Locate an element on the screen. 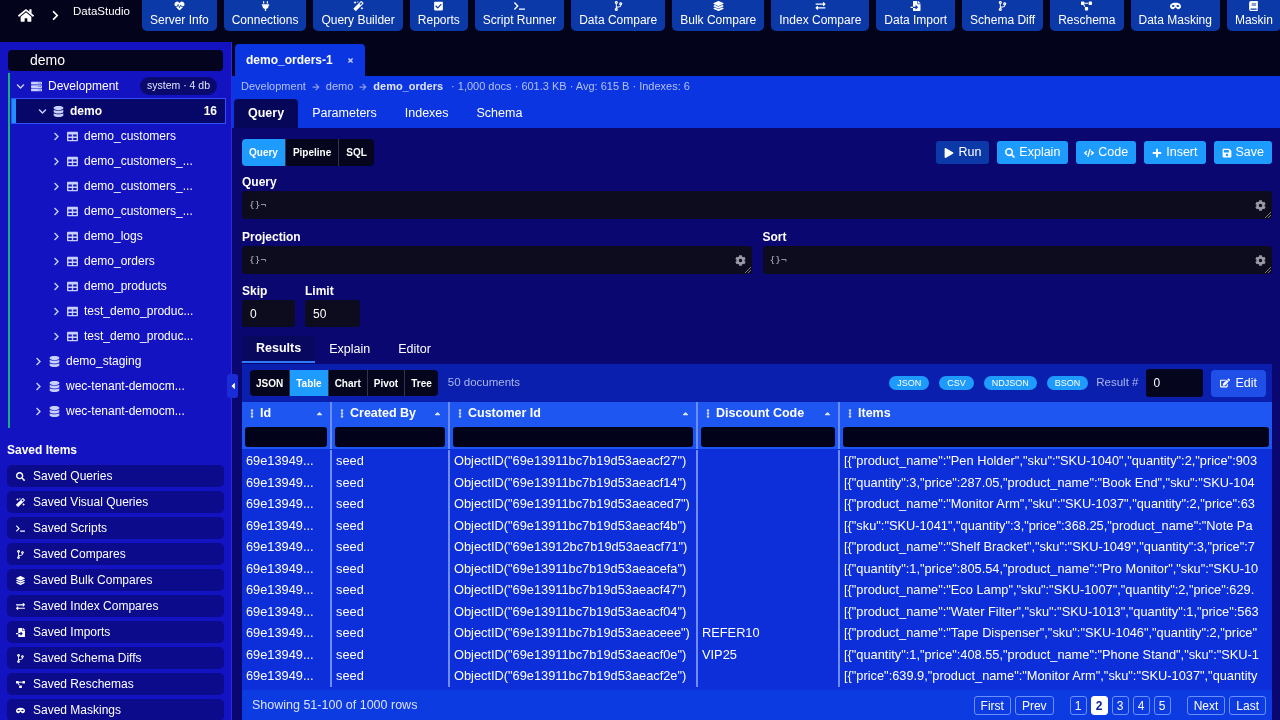  breadcrumb-item: Development is located at coordinates (273, 86).